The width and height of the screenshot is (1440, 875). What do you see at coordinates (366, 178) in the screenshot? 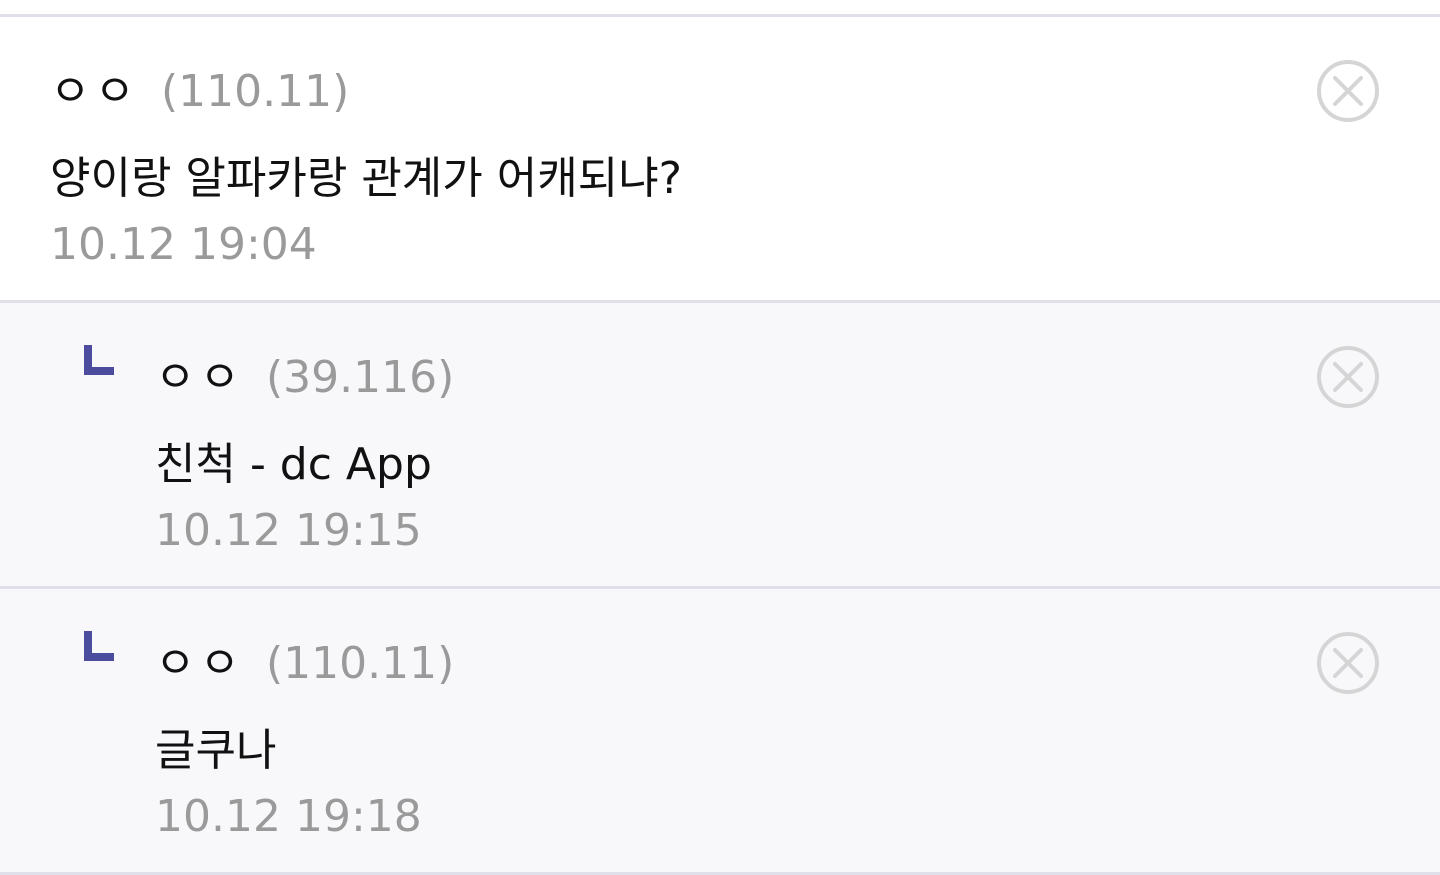
I see `comment-text: 양이랑 알파카랑 관계가 어캐되냐?` at bounding box center [366, 178].